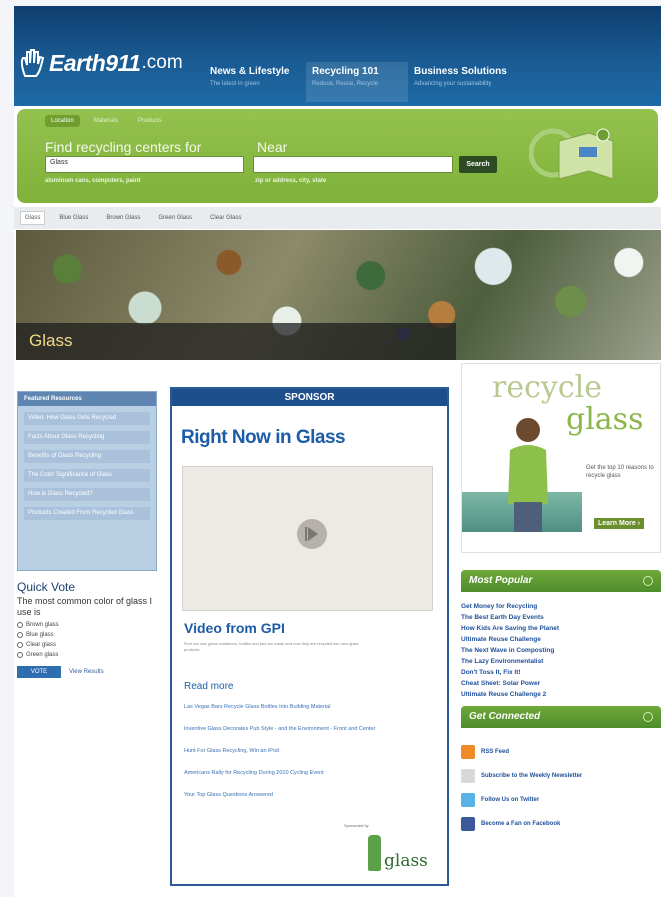  I want to click on rss-icon, so click(468, 752).